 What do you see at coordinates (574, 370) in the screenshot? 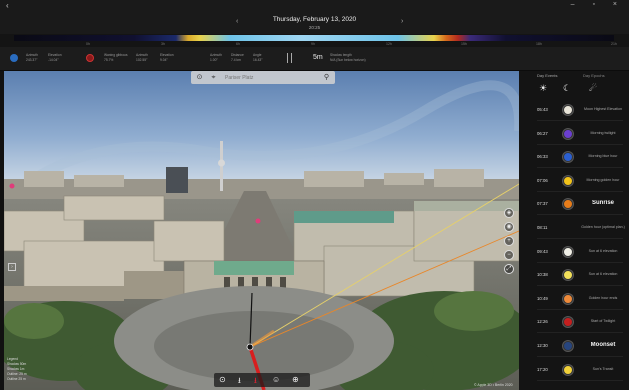
I see `event-row: 17:20 Sun’s Transit` at bounding box center [574, 370].